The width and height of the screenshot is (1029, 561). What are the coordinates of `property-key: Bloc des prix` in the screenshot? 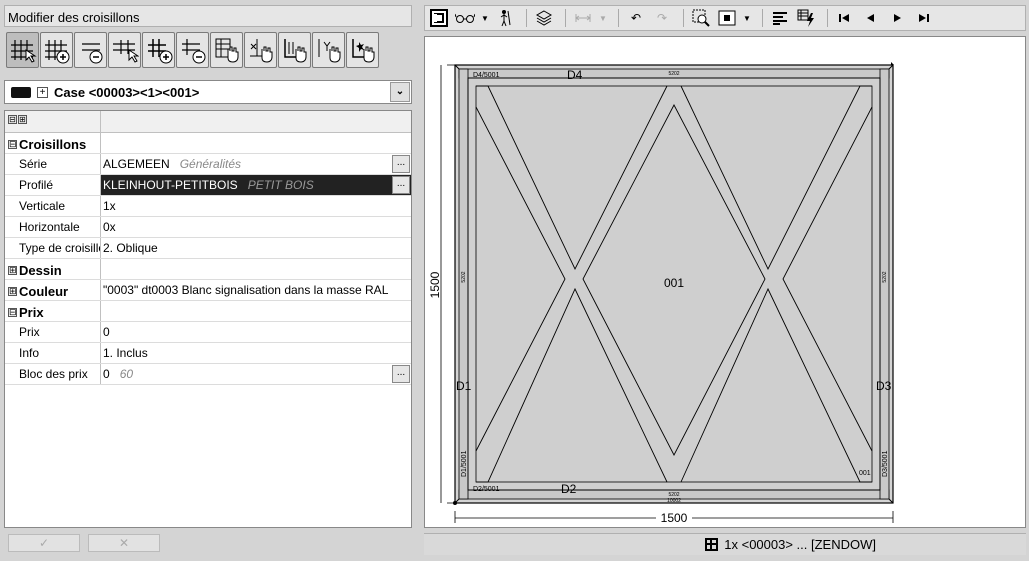 It's located at (53, 374).